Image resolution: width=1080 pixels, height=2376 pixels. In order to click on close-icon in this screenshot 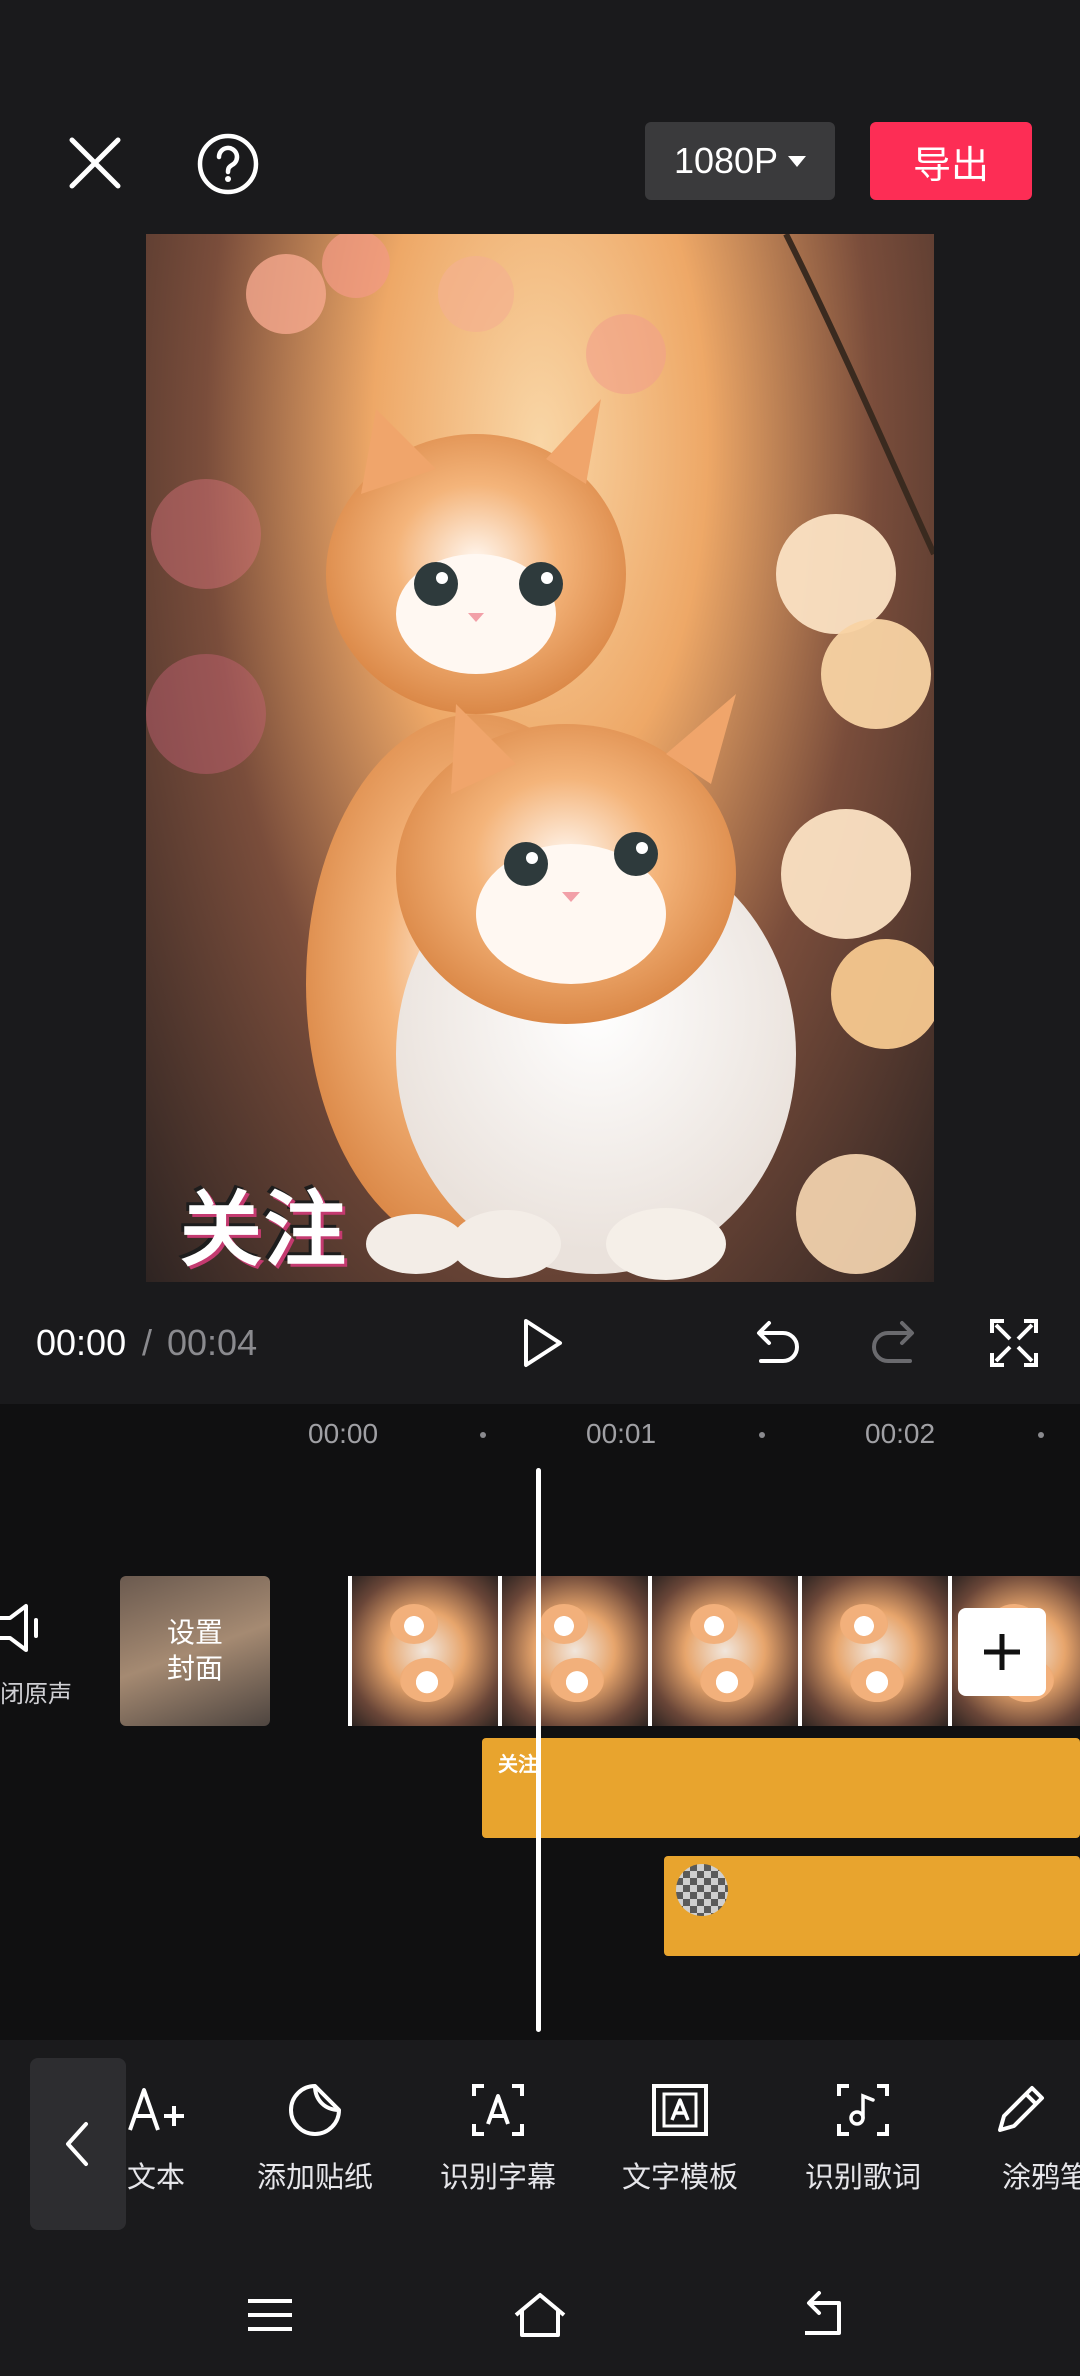, I will do `click(95, 163)`.